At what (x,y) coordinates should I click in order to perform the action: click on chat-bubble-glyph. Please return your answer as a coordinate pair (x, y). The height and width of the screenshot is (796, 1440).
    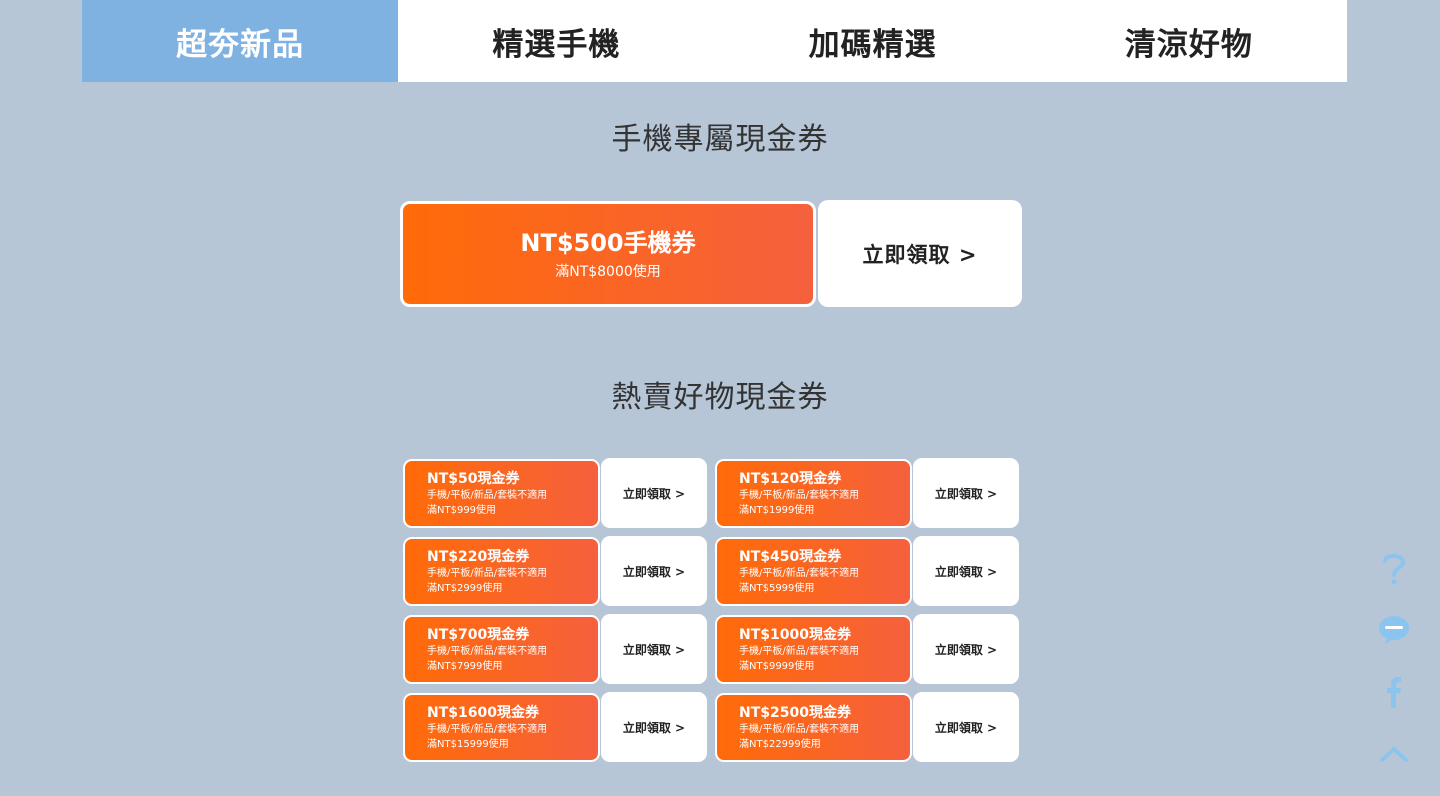
    Looking at the image, I should click on (1394, 630).